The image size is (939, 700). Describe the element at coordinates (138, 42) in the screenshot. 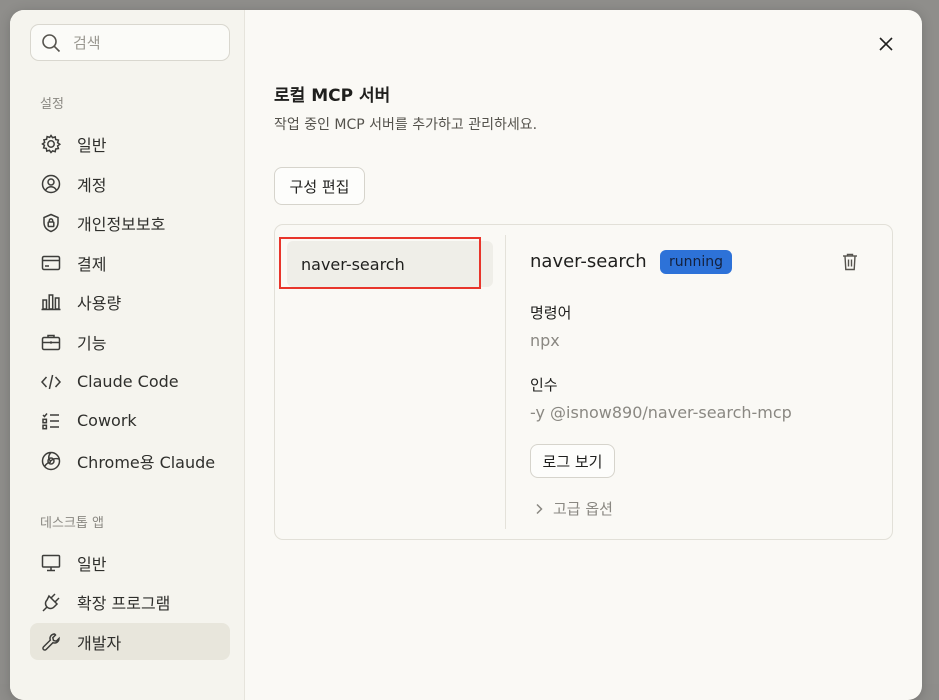

I see `search-input` at that location.